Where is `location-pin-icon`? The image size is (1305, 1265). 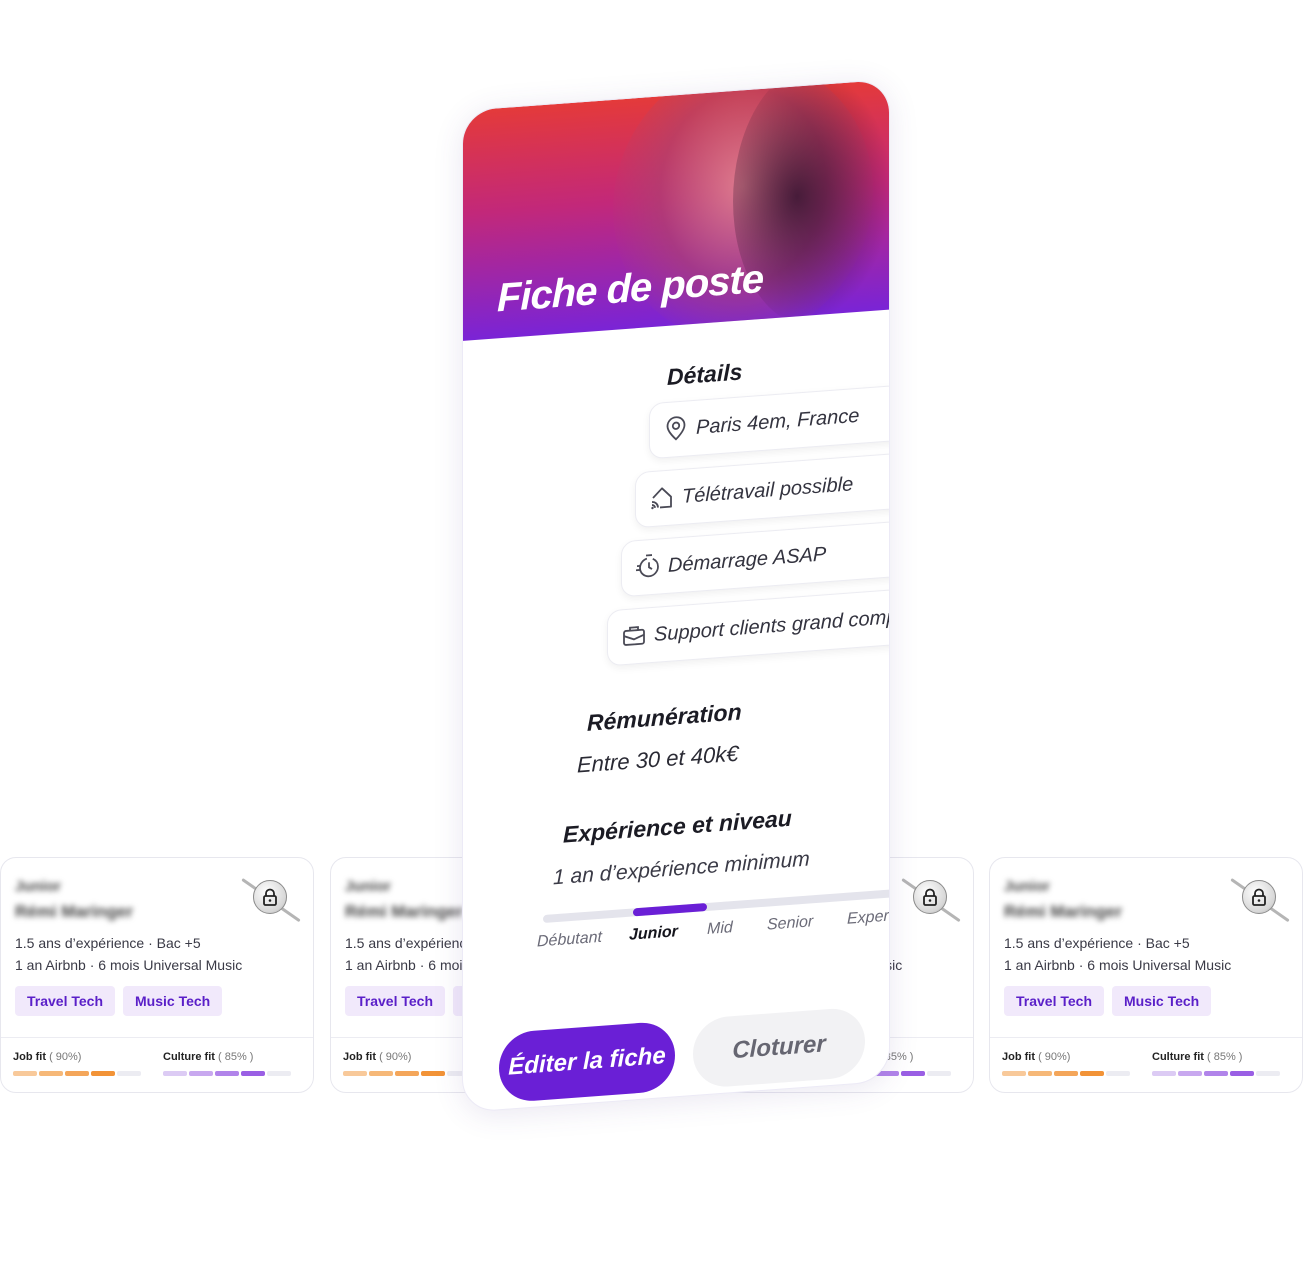 location-pin-icon is located at coordinates (676, 428).